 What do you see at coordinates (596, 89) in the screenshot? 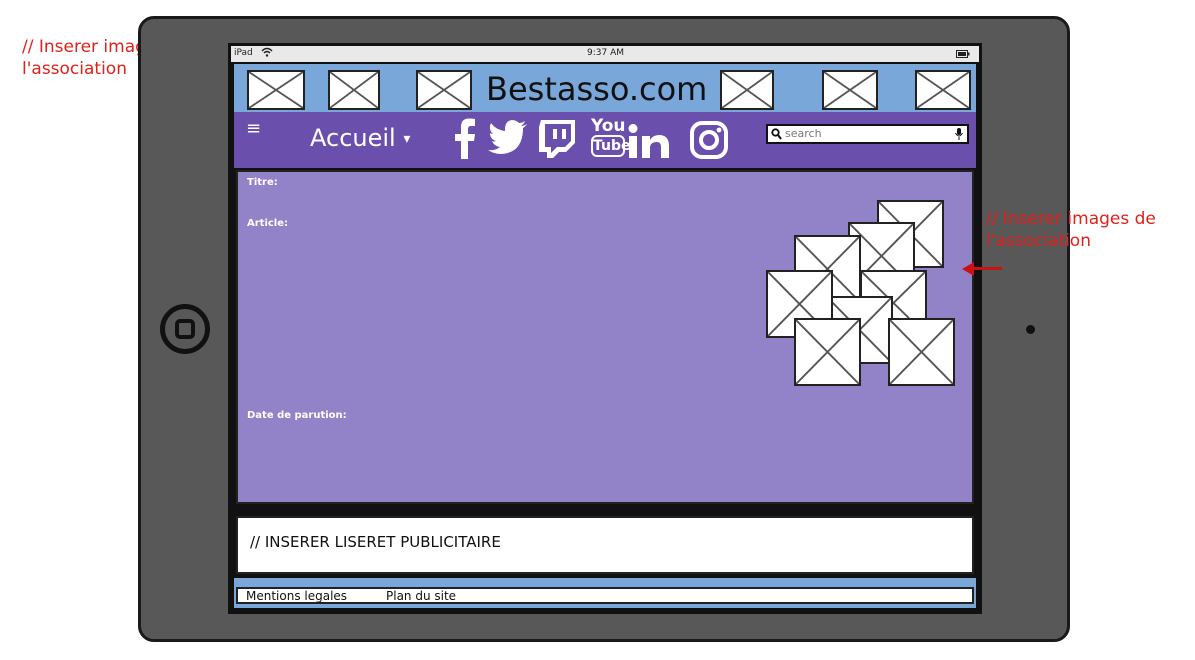
I see `site-title: Bestasso.com` at bounding box center [596, 89].